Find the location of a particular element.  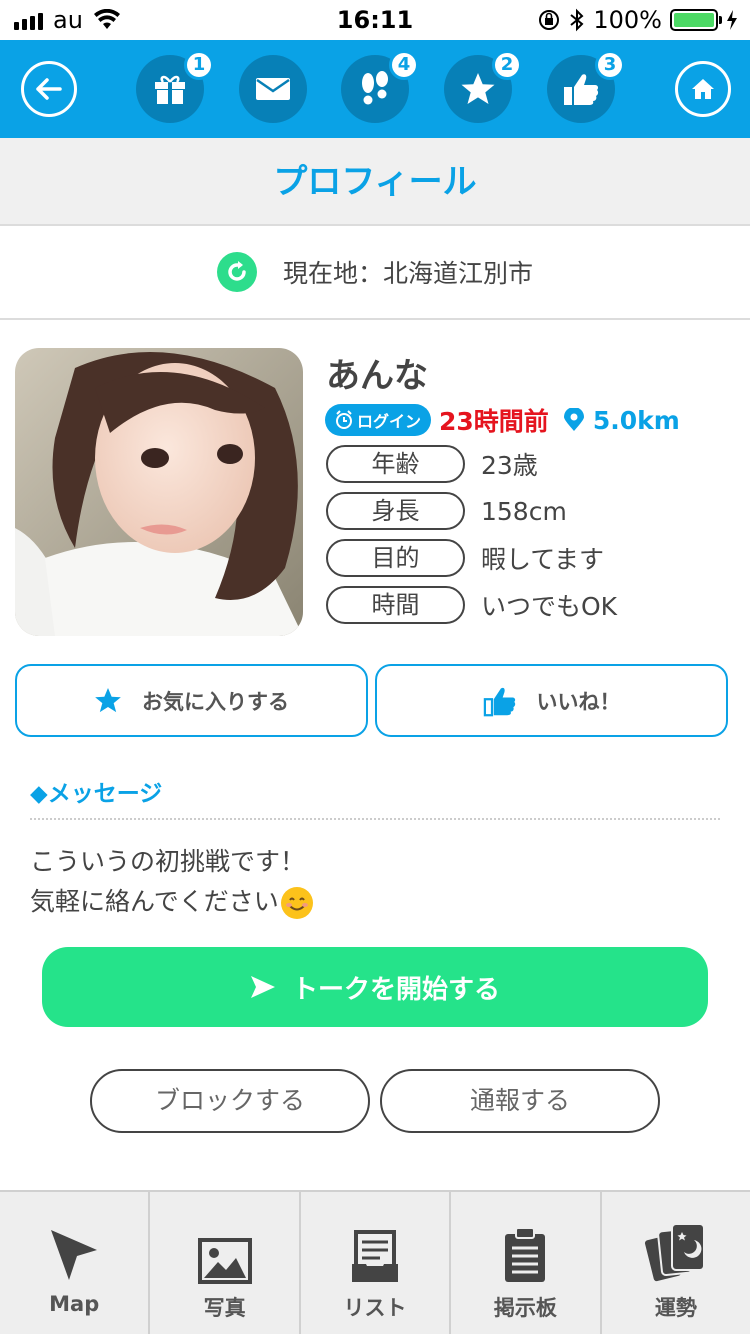

list-tray-icon is located at coordinates (375, 1256).